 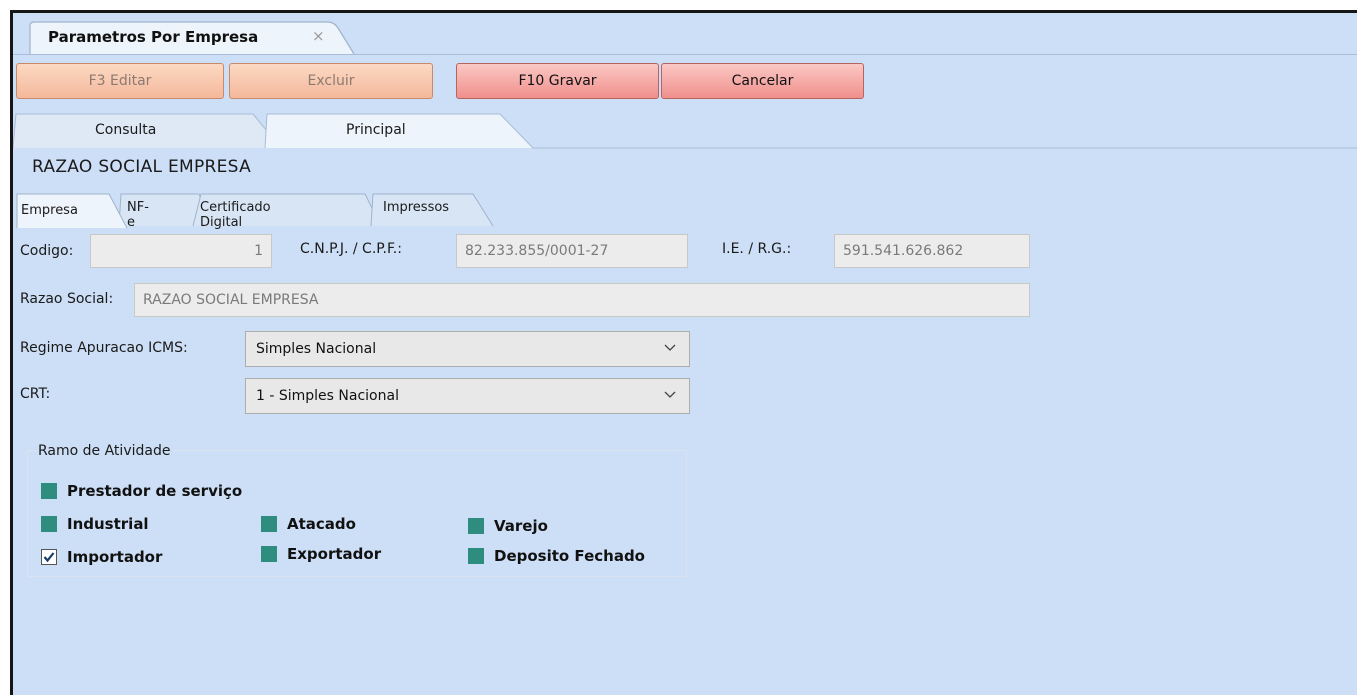 I want to click on checkbox-label: Atacado, so click(x=321, y=524).